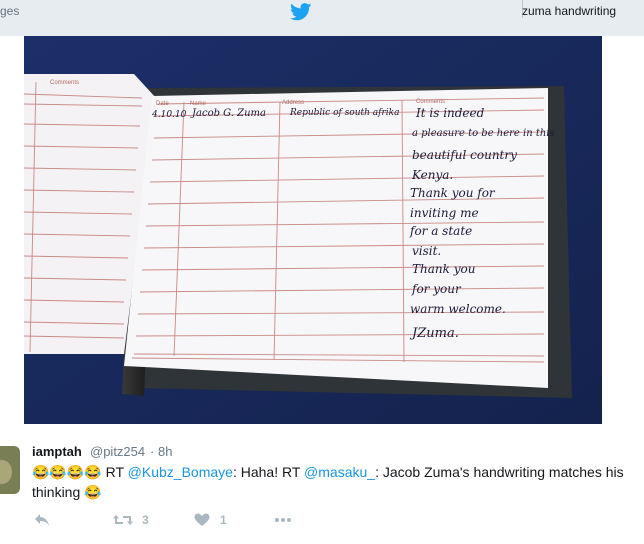 The image size is (644, 544). What do you see at coordinates (117, 451) in the screenshot?
I see `user-handle: @pitz254` at bounding box center [117, 451].